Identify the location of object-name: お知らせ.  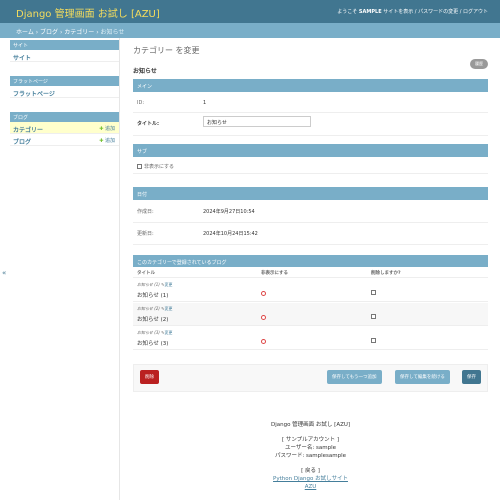
(145, 71).